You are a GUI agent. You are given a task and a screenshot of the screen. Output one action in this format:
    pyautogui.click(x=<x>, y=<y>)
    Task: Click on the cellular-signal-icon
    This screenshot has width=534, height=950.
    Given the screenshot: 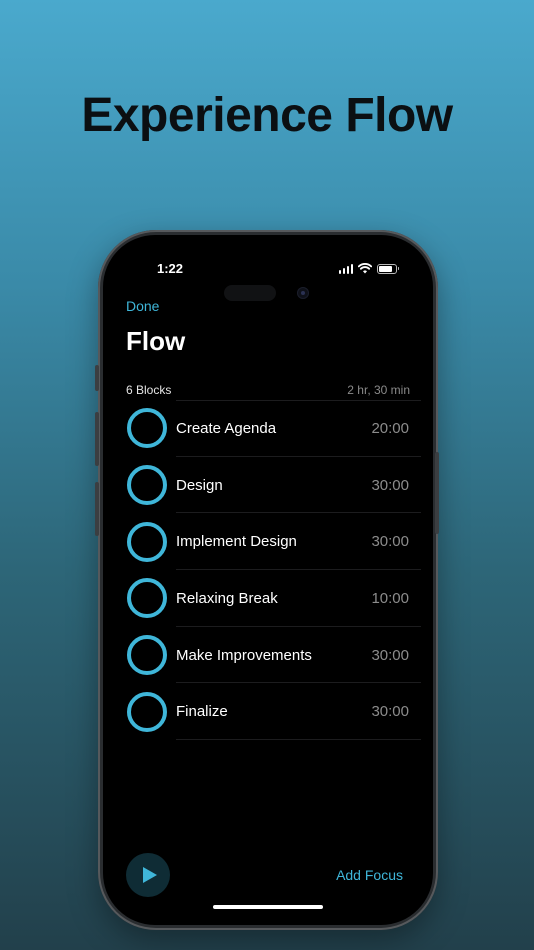 What is the action you would take?
    pyautogui.click(x=345, y=268)
    